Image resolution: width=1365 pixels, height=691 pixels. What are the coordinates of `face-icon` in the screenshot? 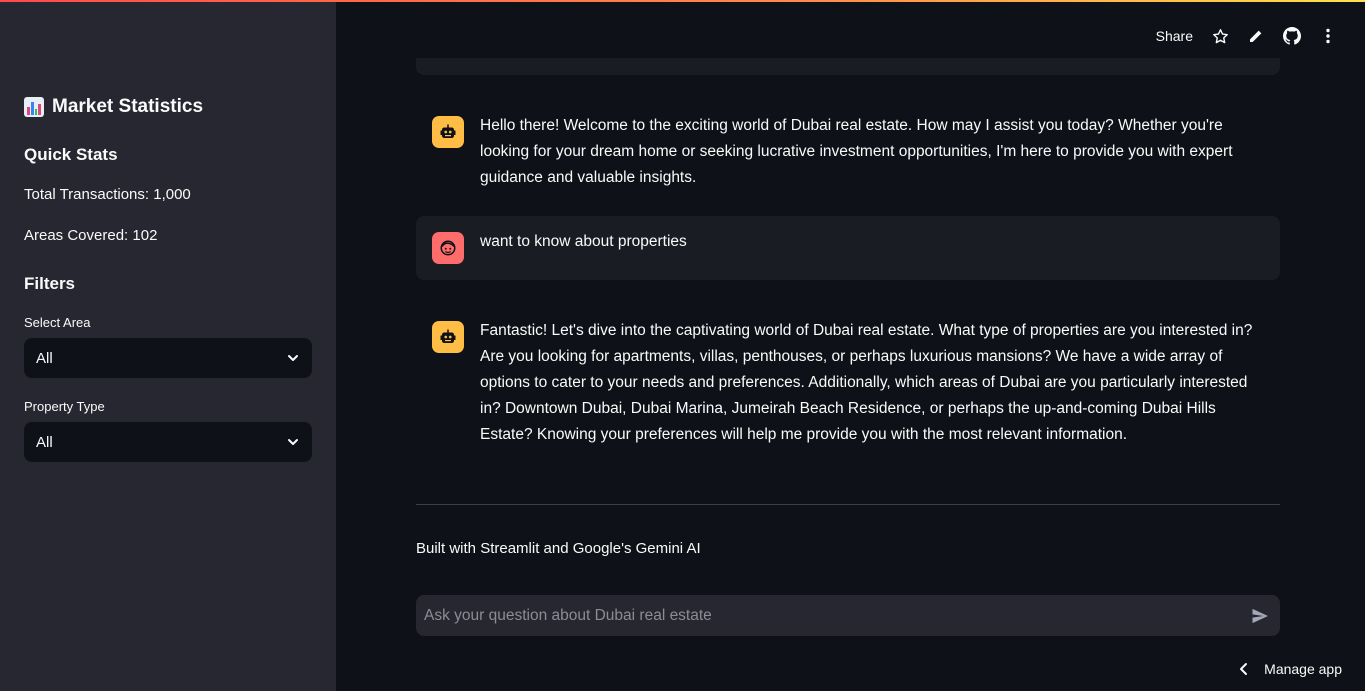 It's located at (448, 248).